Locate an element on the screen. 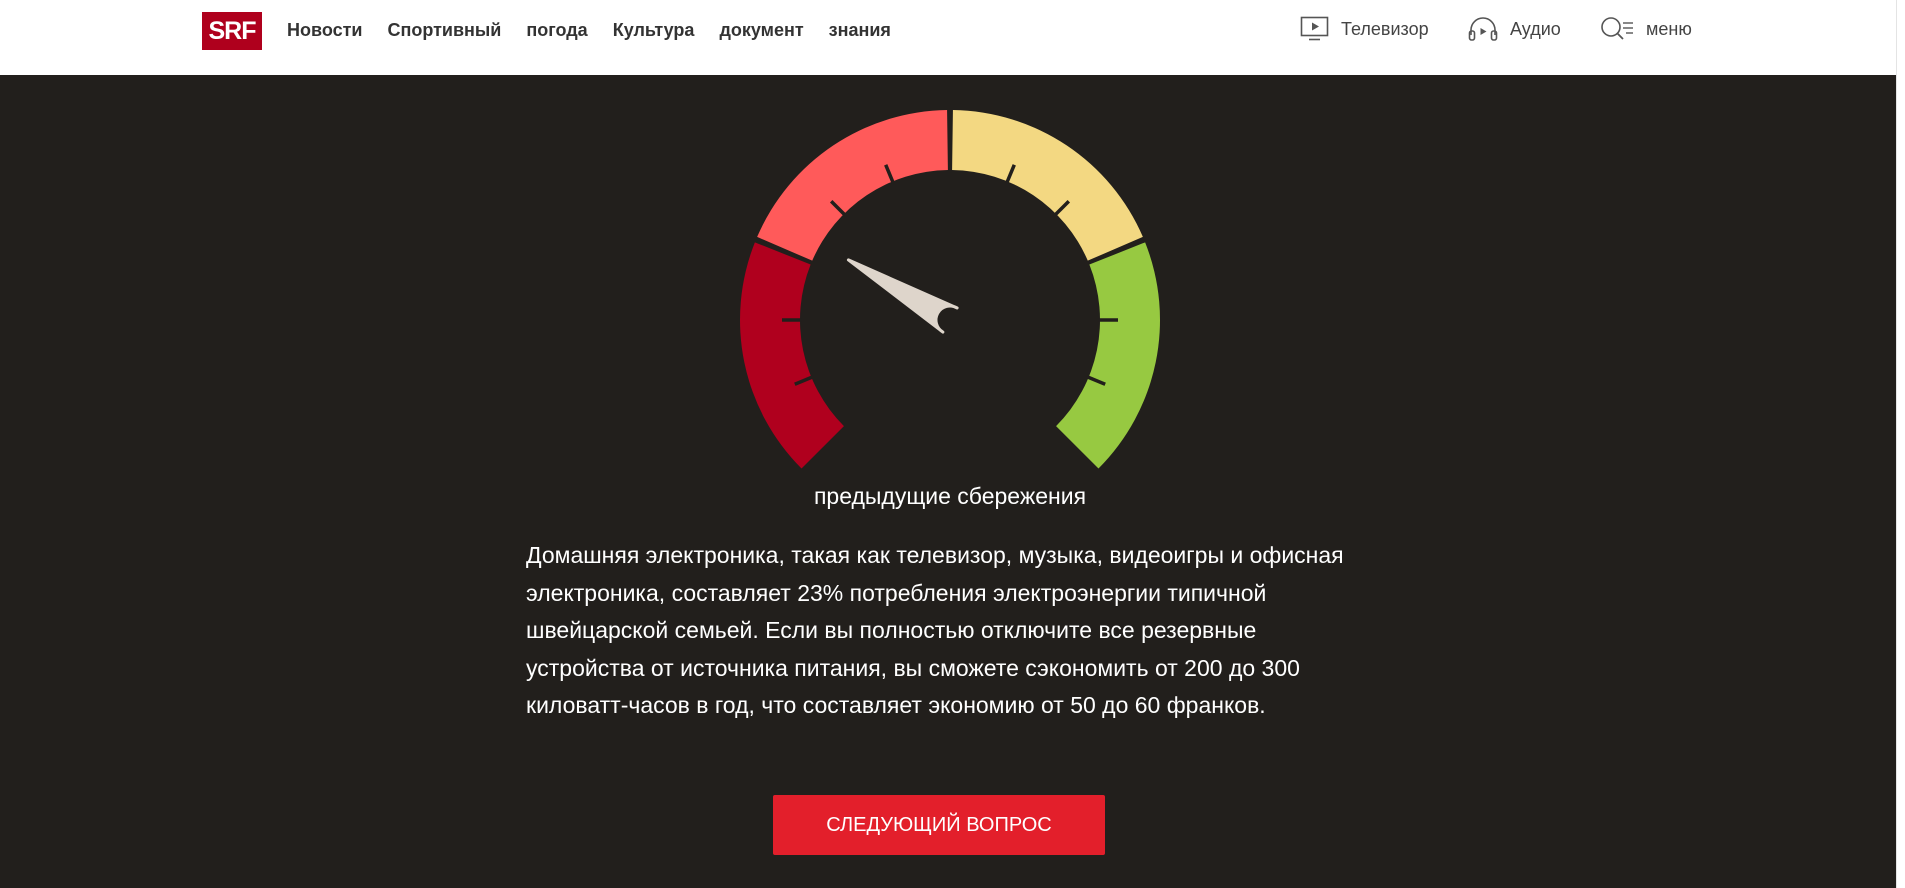 The width and height of the screenshot is (1905, 888). nav-item-news: Новости is located at coordinates (324, 30).